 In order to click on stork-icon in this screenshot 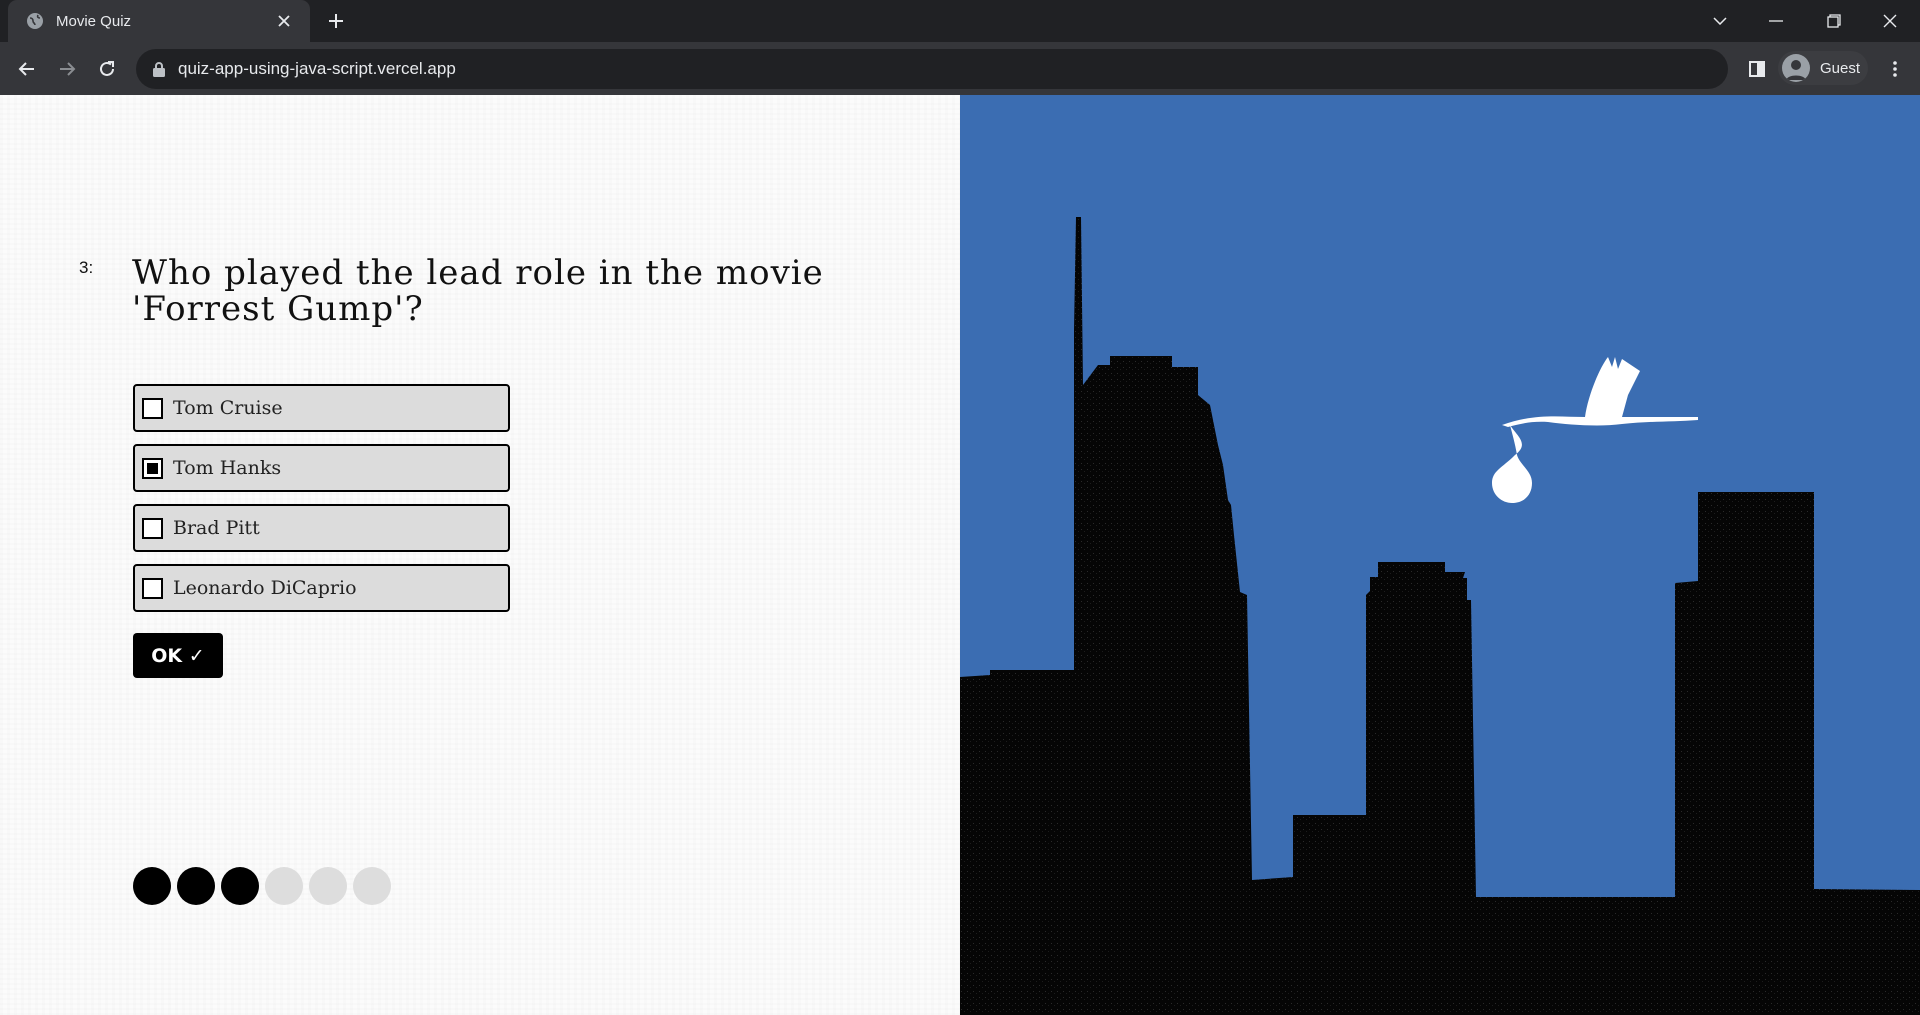, I will do `click(1595, 430)`.